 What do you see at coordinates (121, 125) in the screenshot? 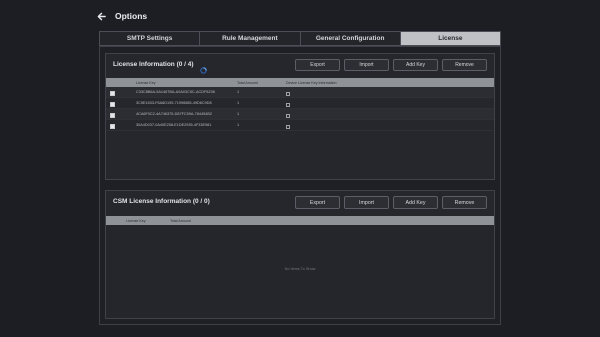
I see `row-select-cell` at bounding box center [121, 125].